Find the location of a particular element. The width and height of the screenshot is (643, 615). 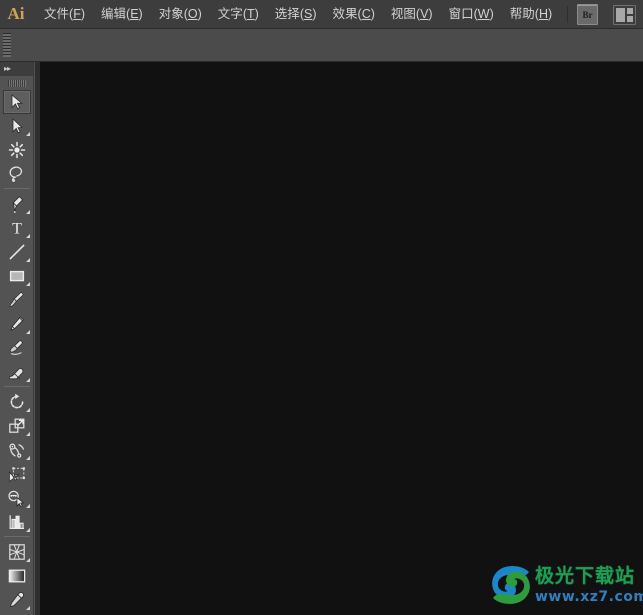

shape-builder-tool is located at coordinates (17, 498).